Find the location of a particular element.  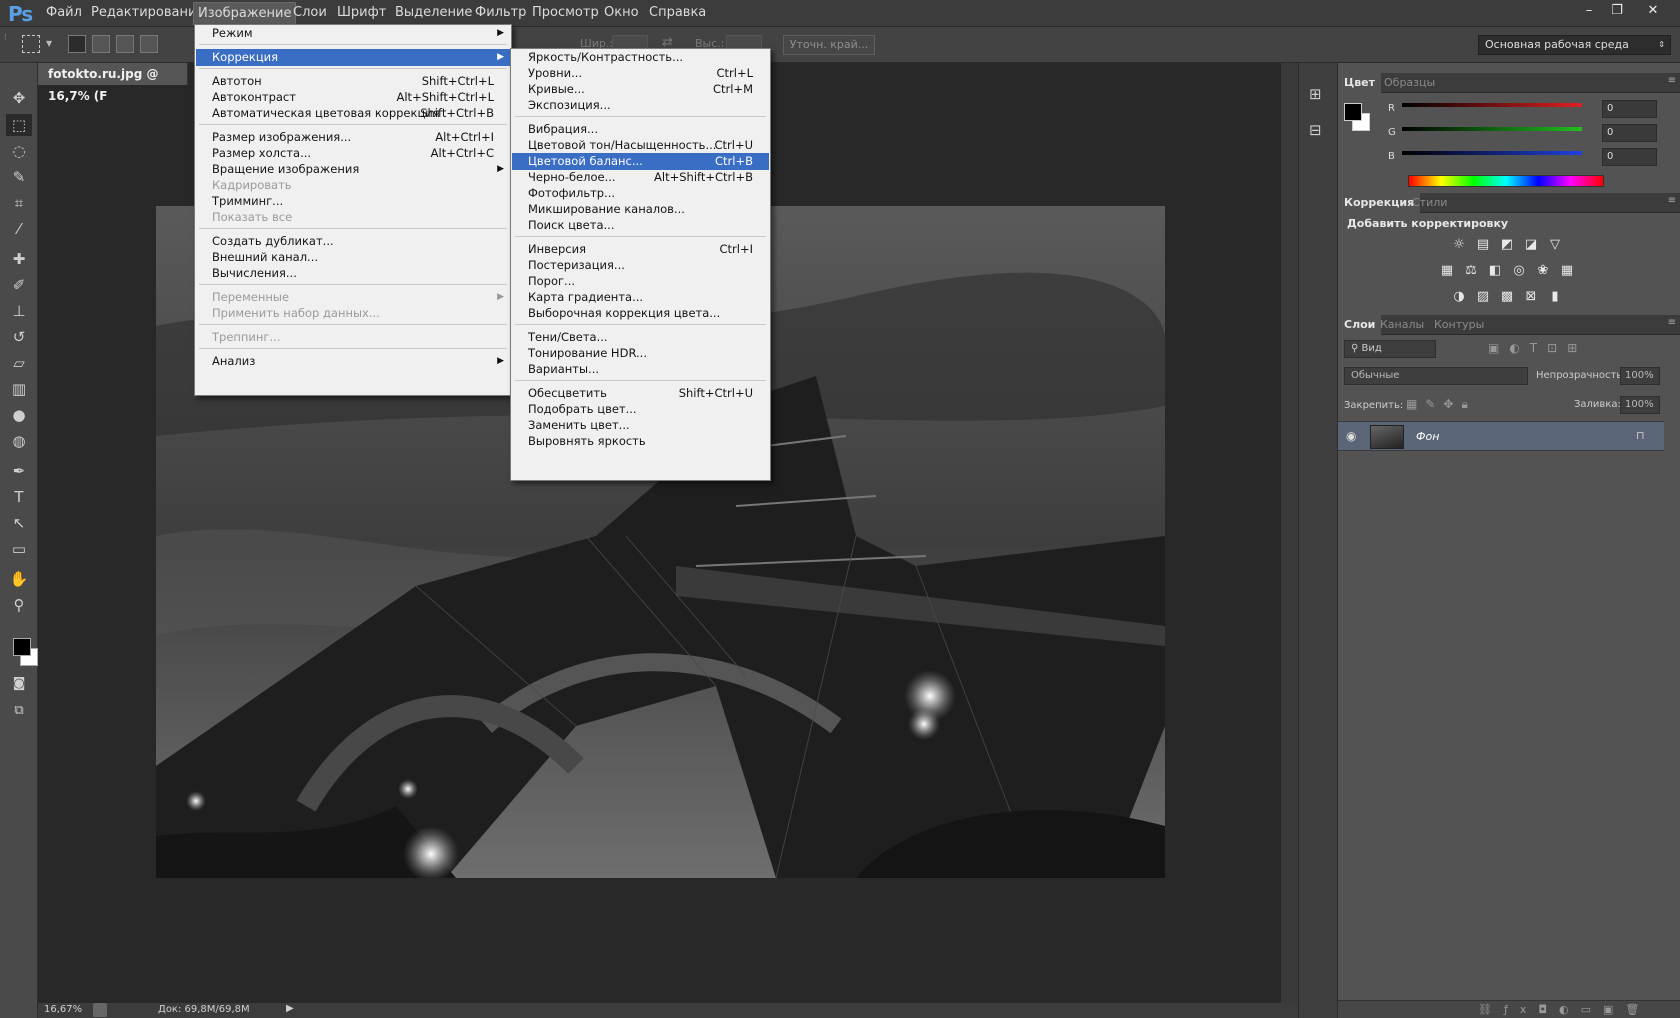

marquee-tool-icon: ⬚ is located at coordinates (19, 125).